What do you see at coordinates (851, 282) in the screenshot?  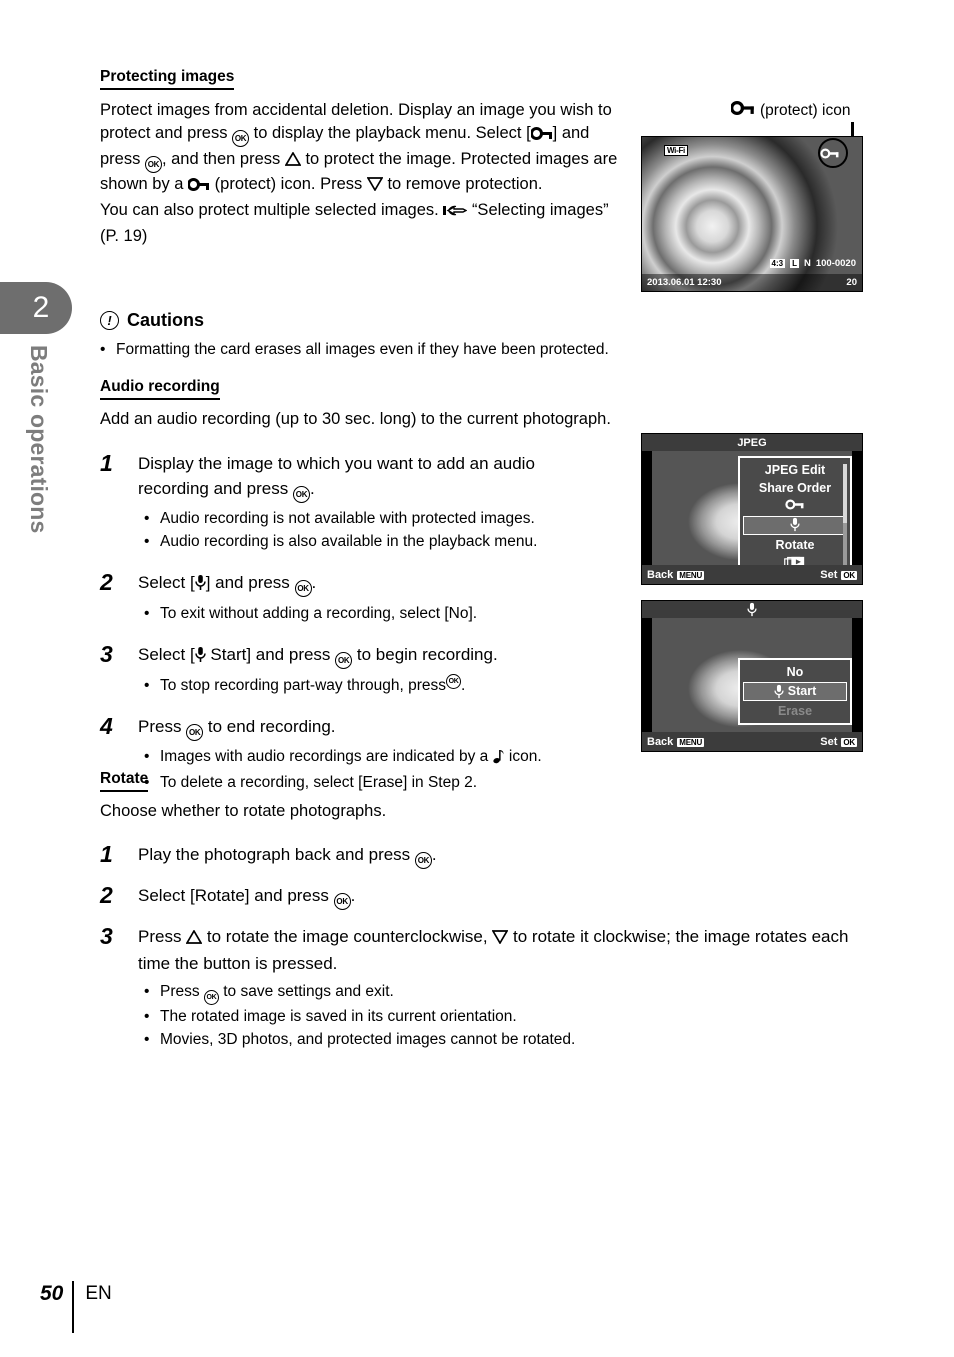 I see `frame-number-label: 20` at bounding box center [851, 282].